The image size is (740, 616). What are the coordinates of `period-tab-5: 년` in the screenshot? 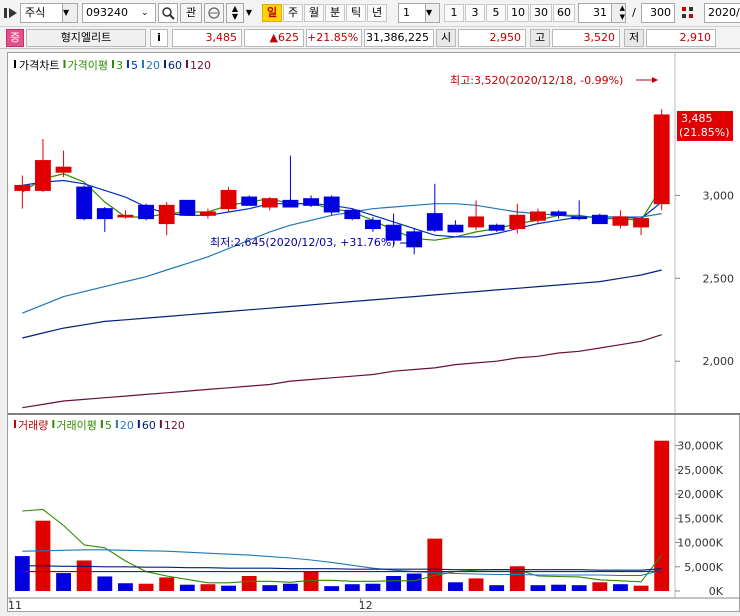 It's located at (377, 13).